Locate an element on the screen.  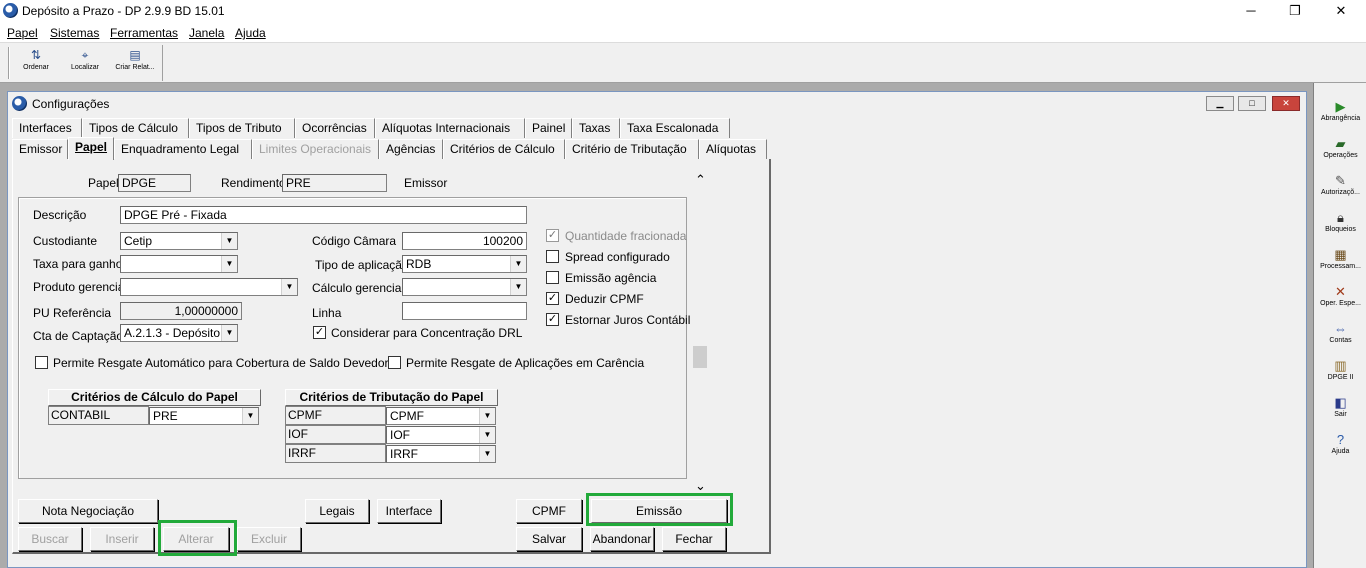
cta-captacao-select: A.2.1.3 - Depósito a ▼ is located at coordinates (179, 333).